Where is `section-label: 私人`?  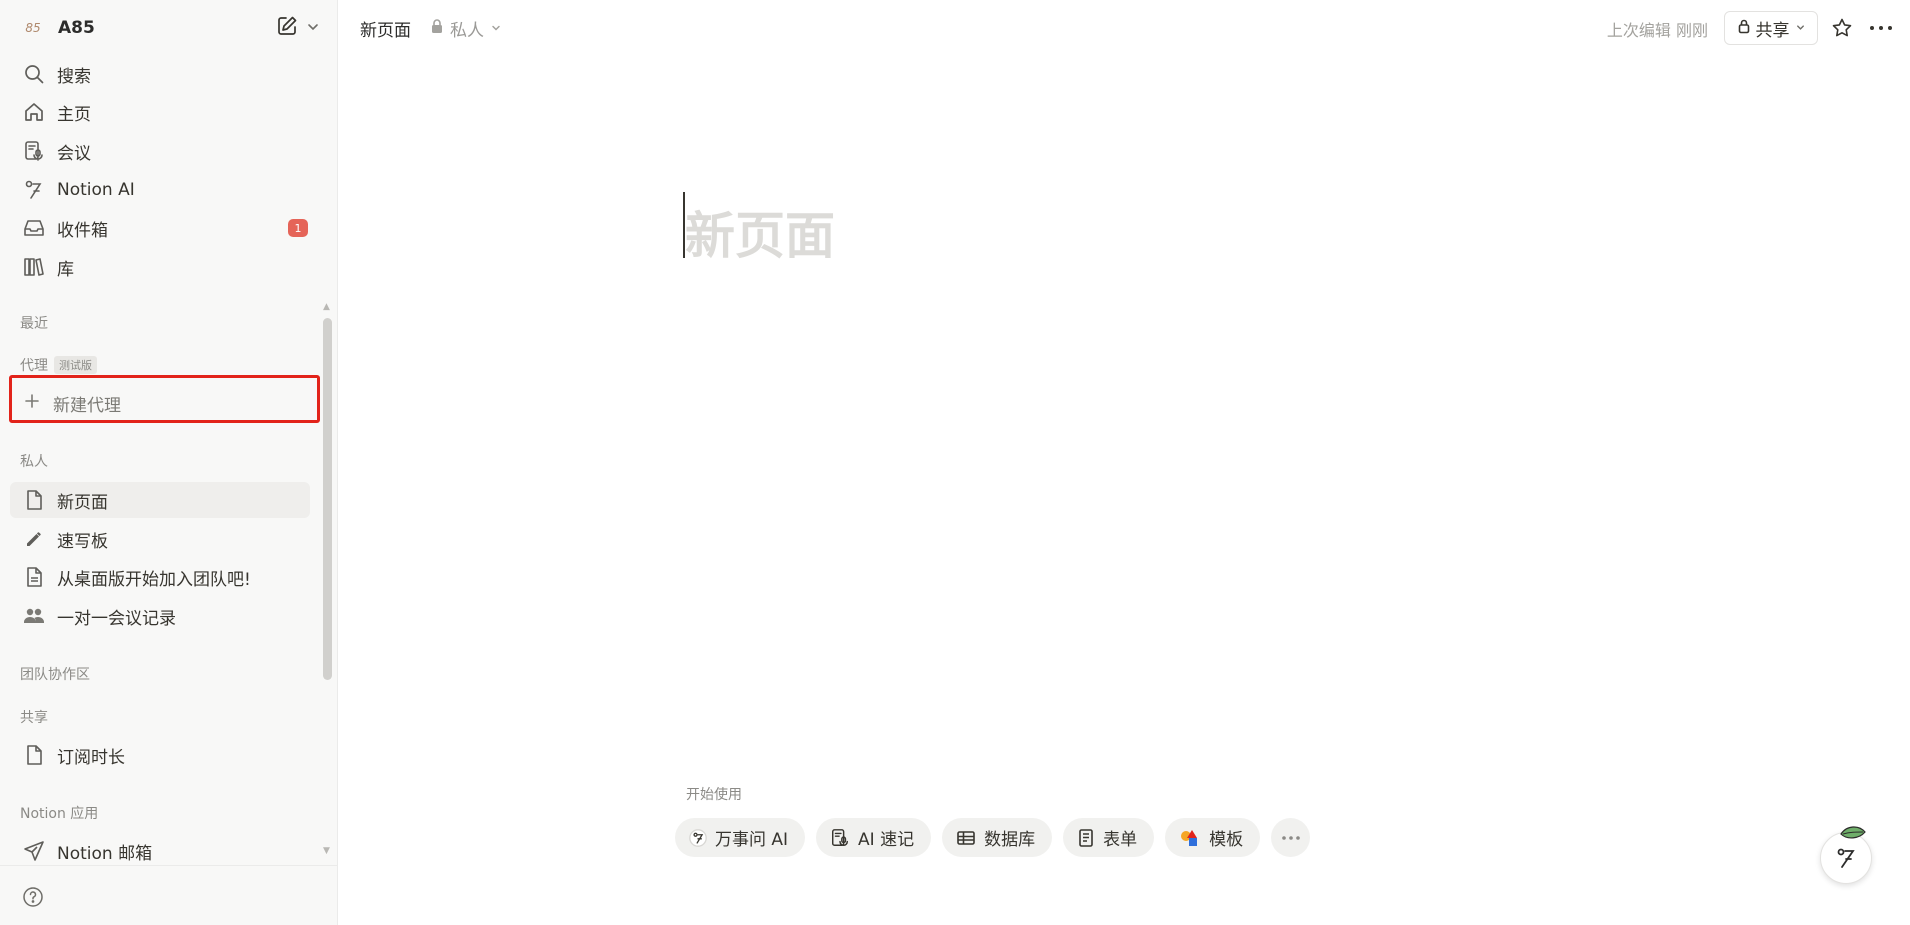
section-label: 私人 is located at coordinates (34, 462).